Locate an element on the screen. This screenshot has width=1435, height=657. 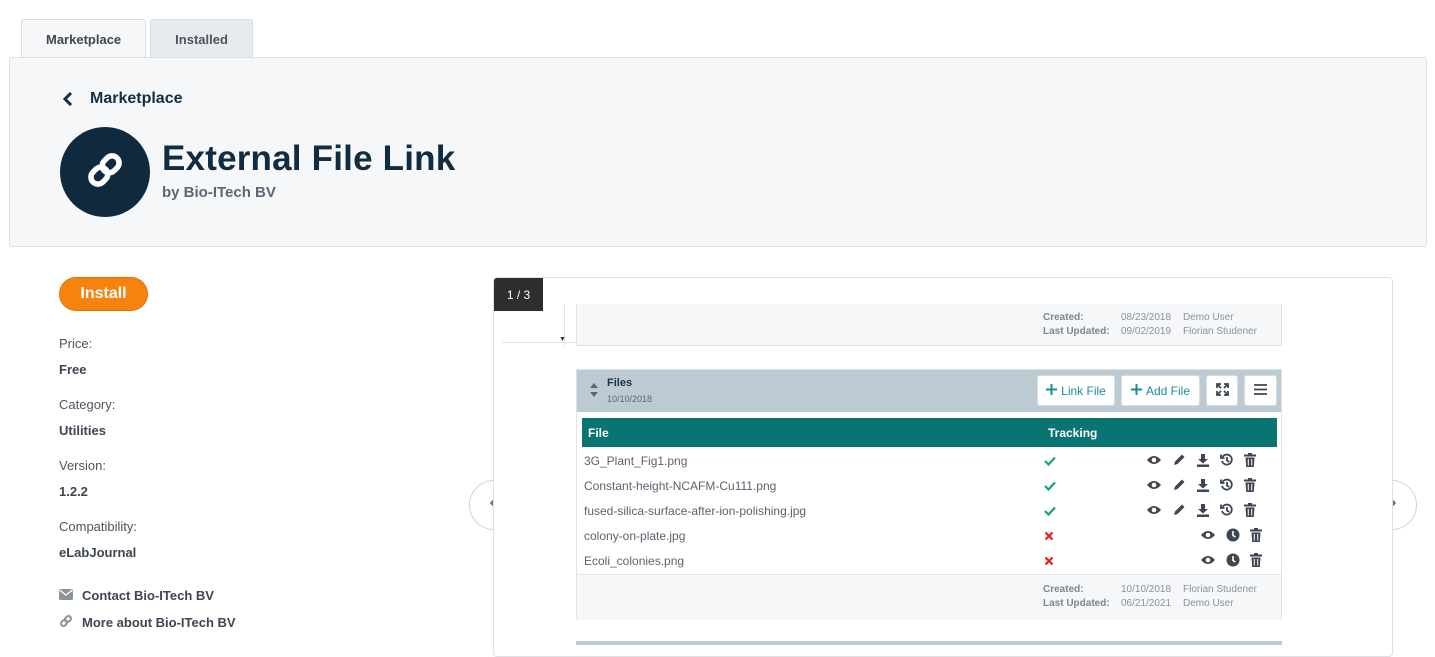
price-value: Free is located at coordinates (73, 369).